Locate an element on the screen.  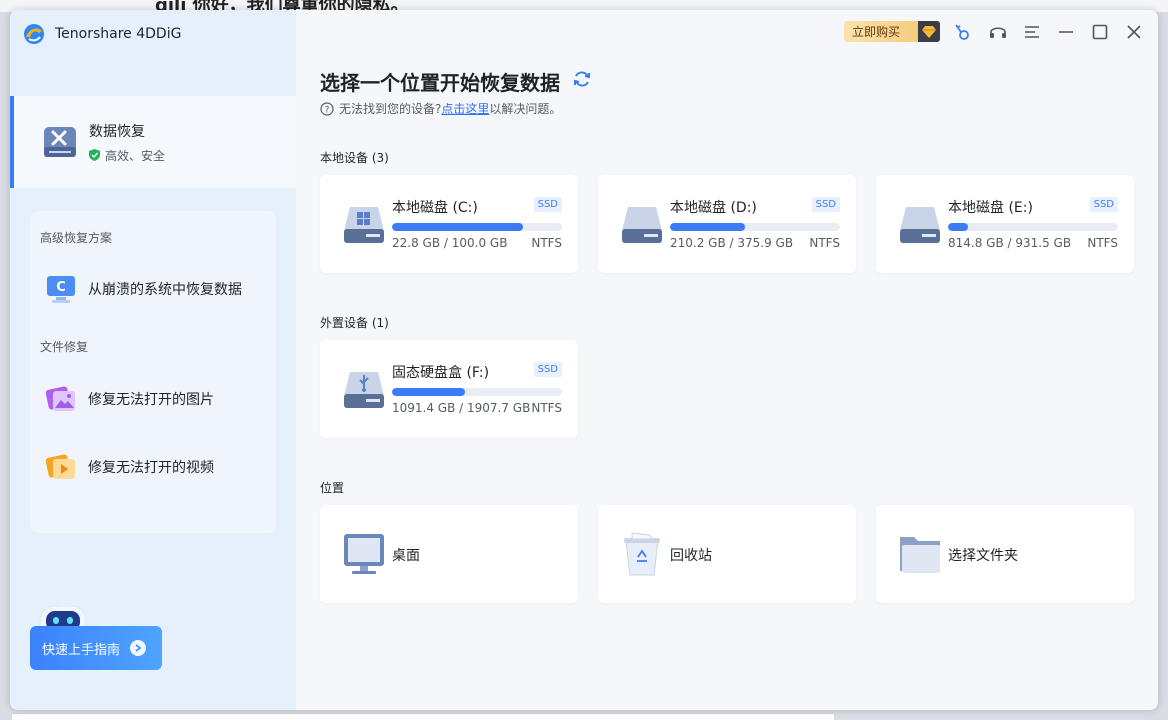
menu-icon is located at coordinates (1032, 32).